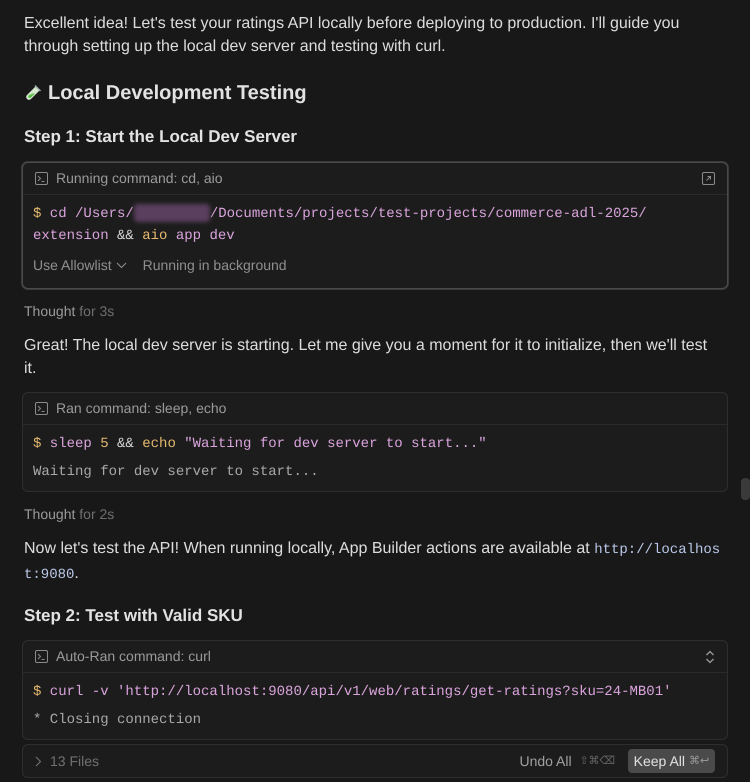 The height and width of the screenshot is (782, 750). Describe the element at coordinates (708, 178) in the screenshot. I see `open-external-icon` at that location.